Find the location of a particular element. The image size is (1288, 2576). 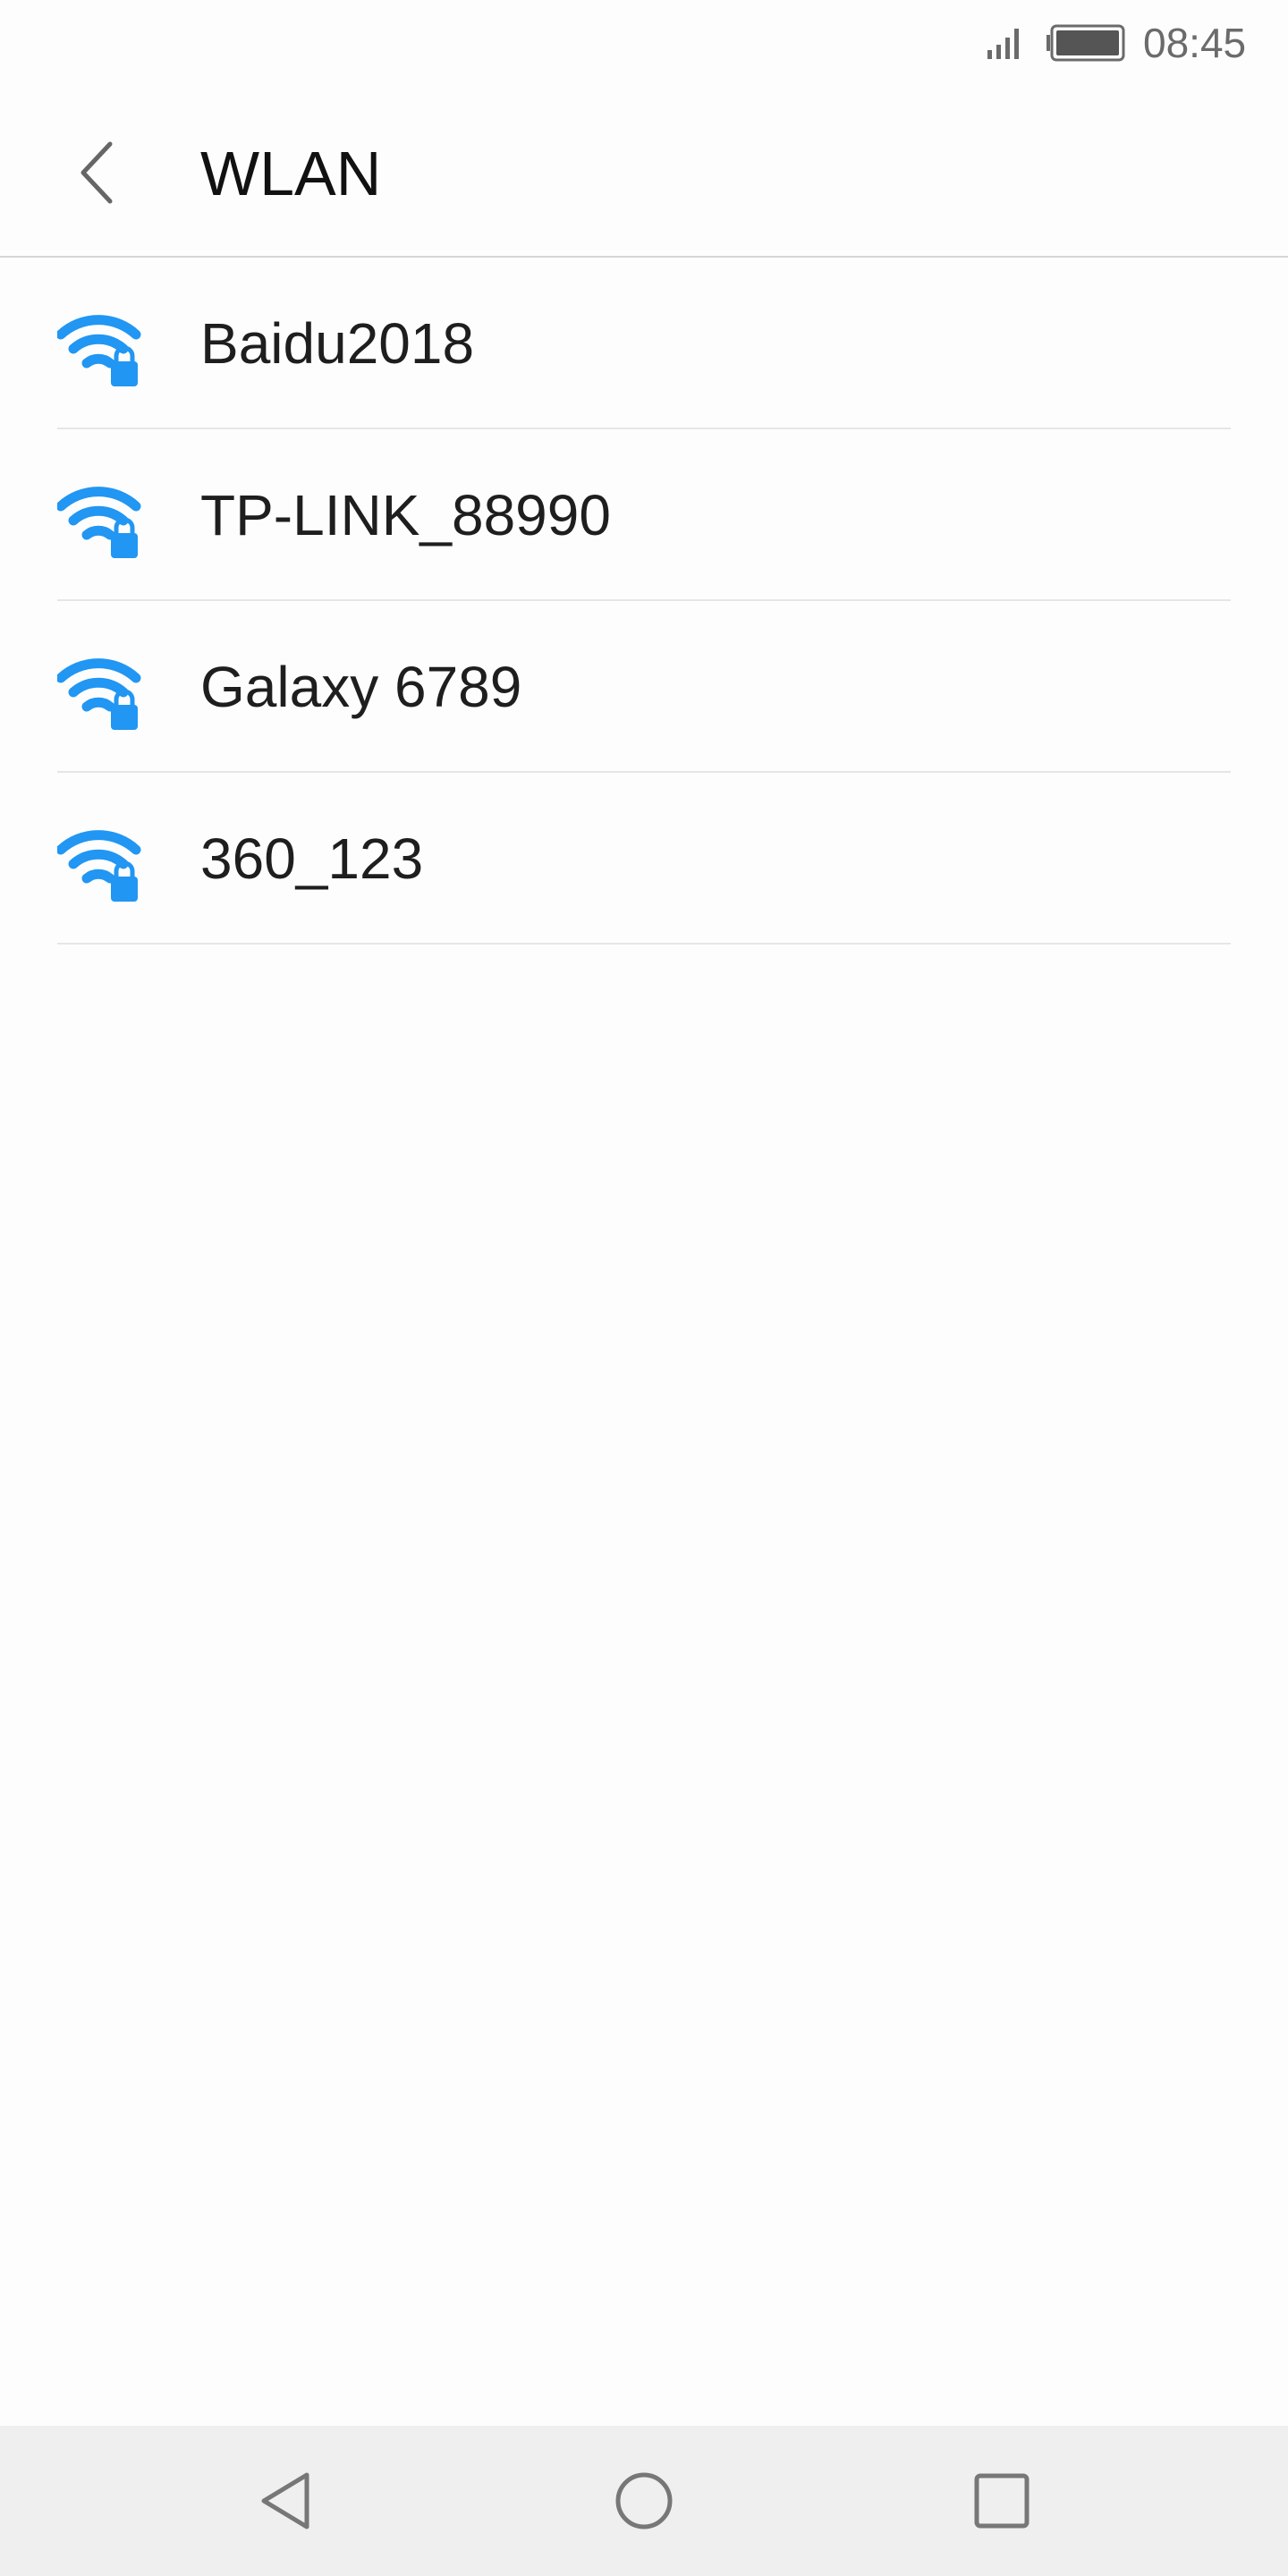

back-triangle-icon is located at coordinates (285, 2500).